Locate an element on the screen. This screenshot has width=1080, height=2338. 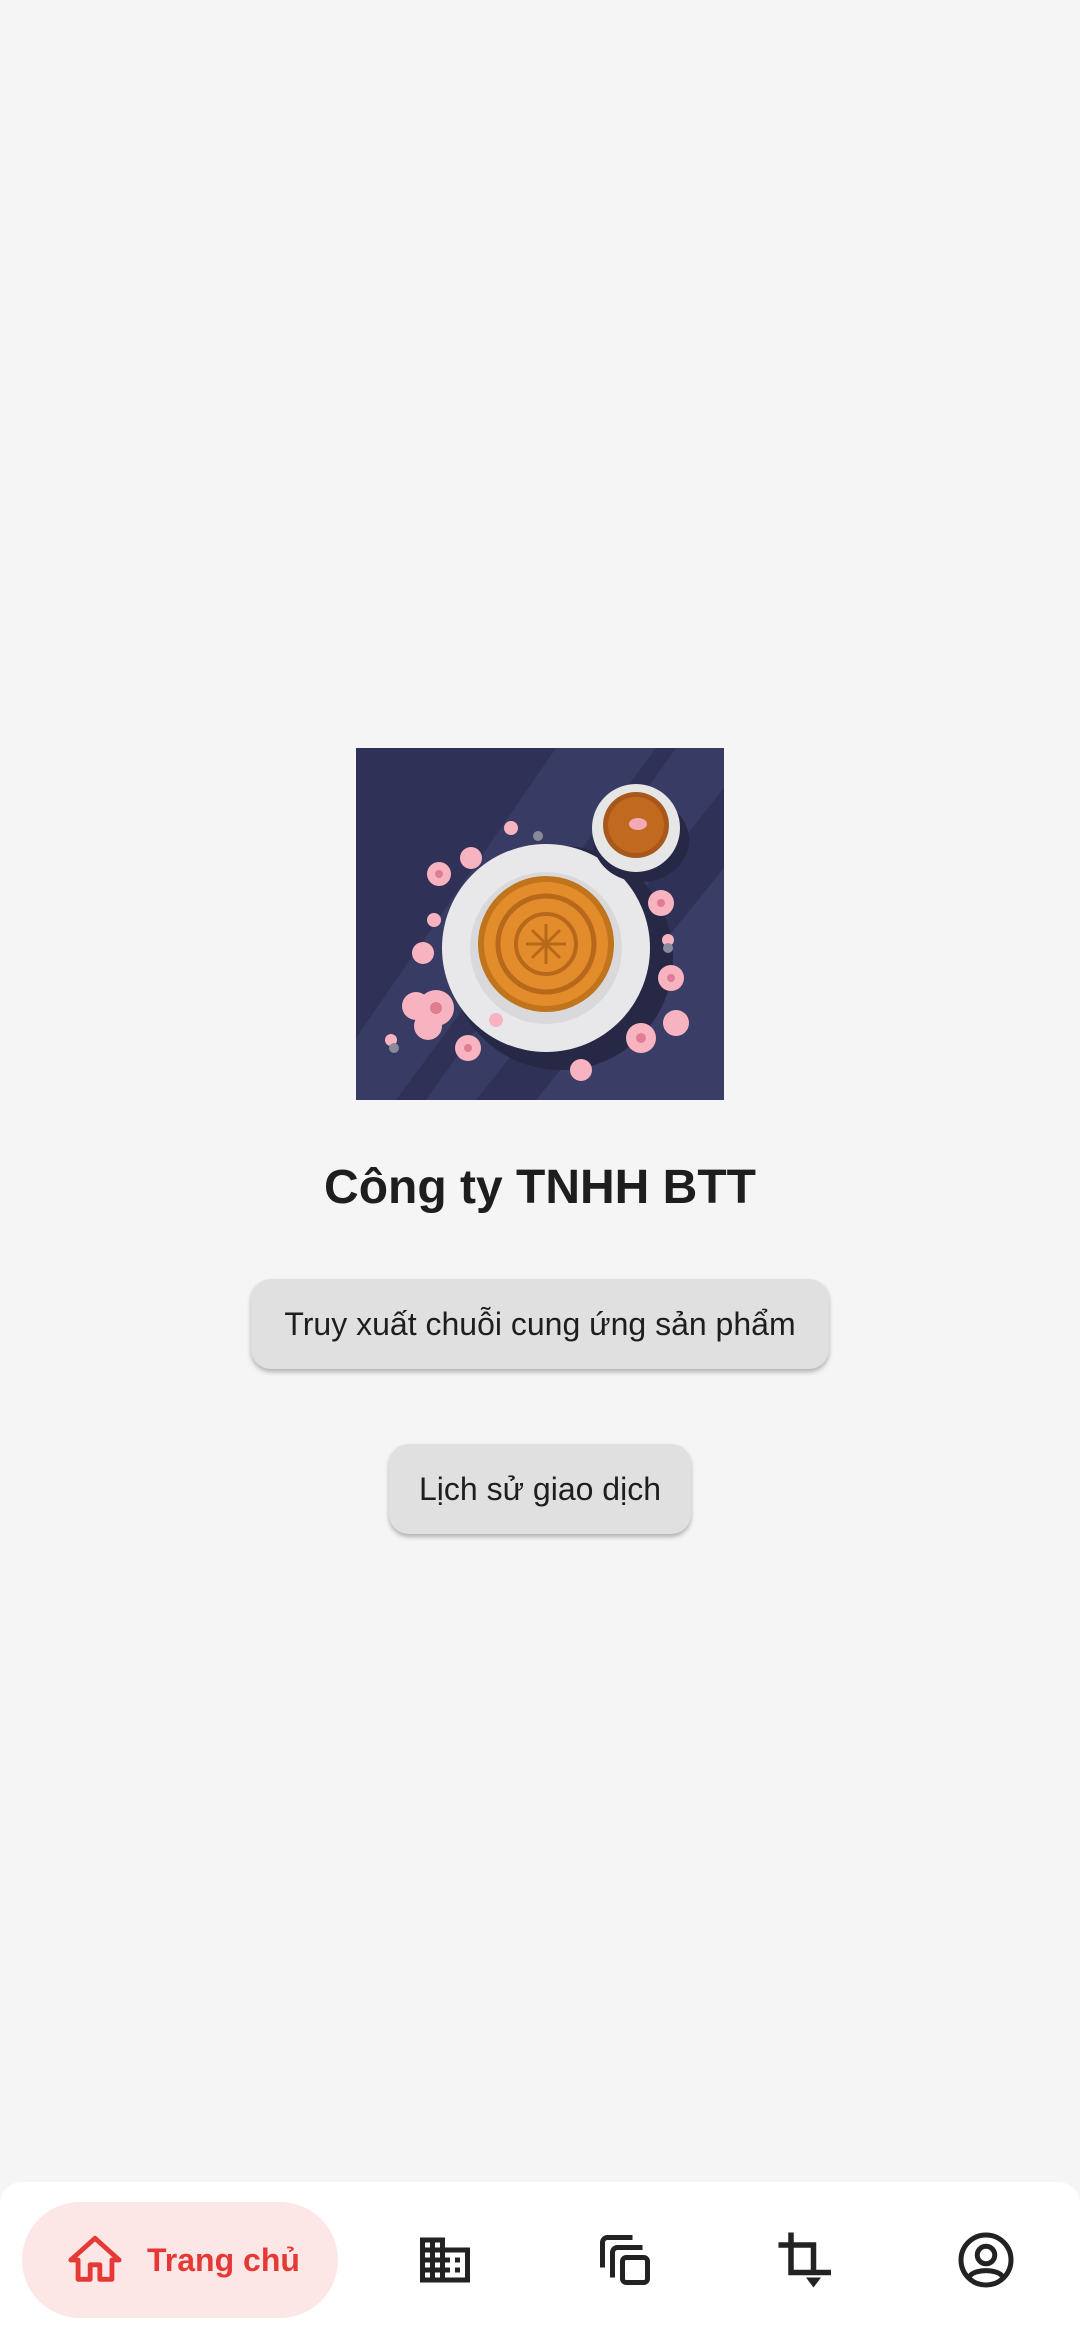
nav-item-crop is located at coordinates (806, 2260).